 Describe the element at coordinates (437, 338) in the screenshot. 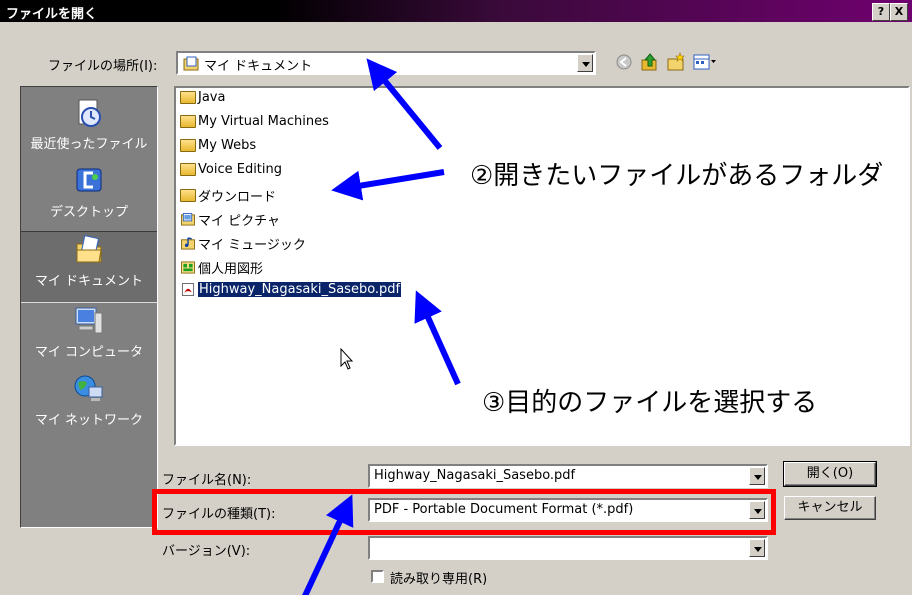

I see `arrow-to-selected-file` at that location.